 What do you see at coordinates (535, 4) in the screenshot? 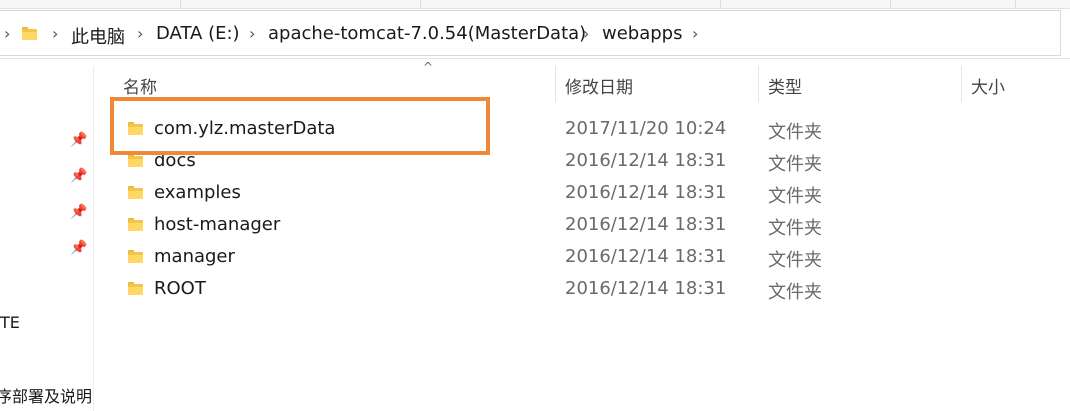
I see `toolbar-strip` at bounding box center [535, 4].